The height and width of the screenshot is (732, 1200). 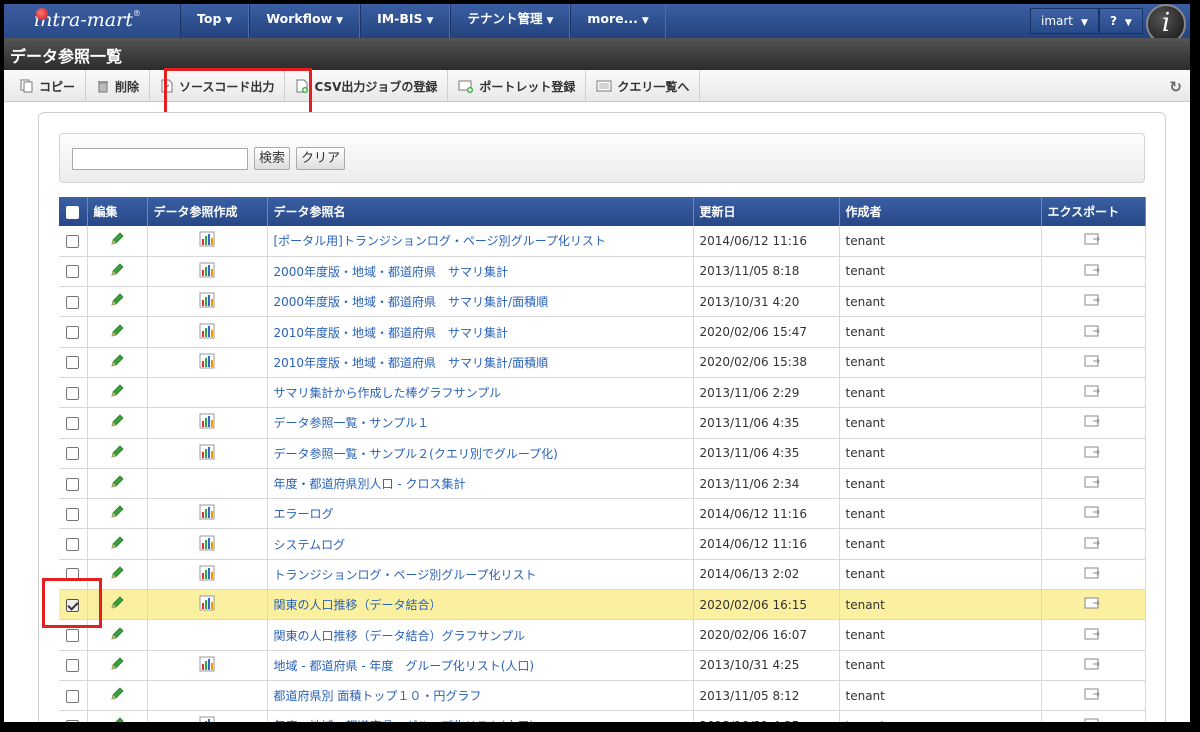 What do you see at coordinates (229, 21) in the screenshot?
I see `chevron-down-icon: ▼` at bounding box center [229, 21].